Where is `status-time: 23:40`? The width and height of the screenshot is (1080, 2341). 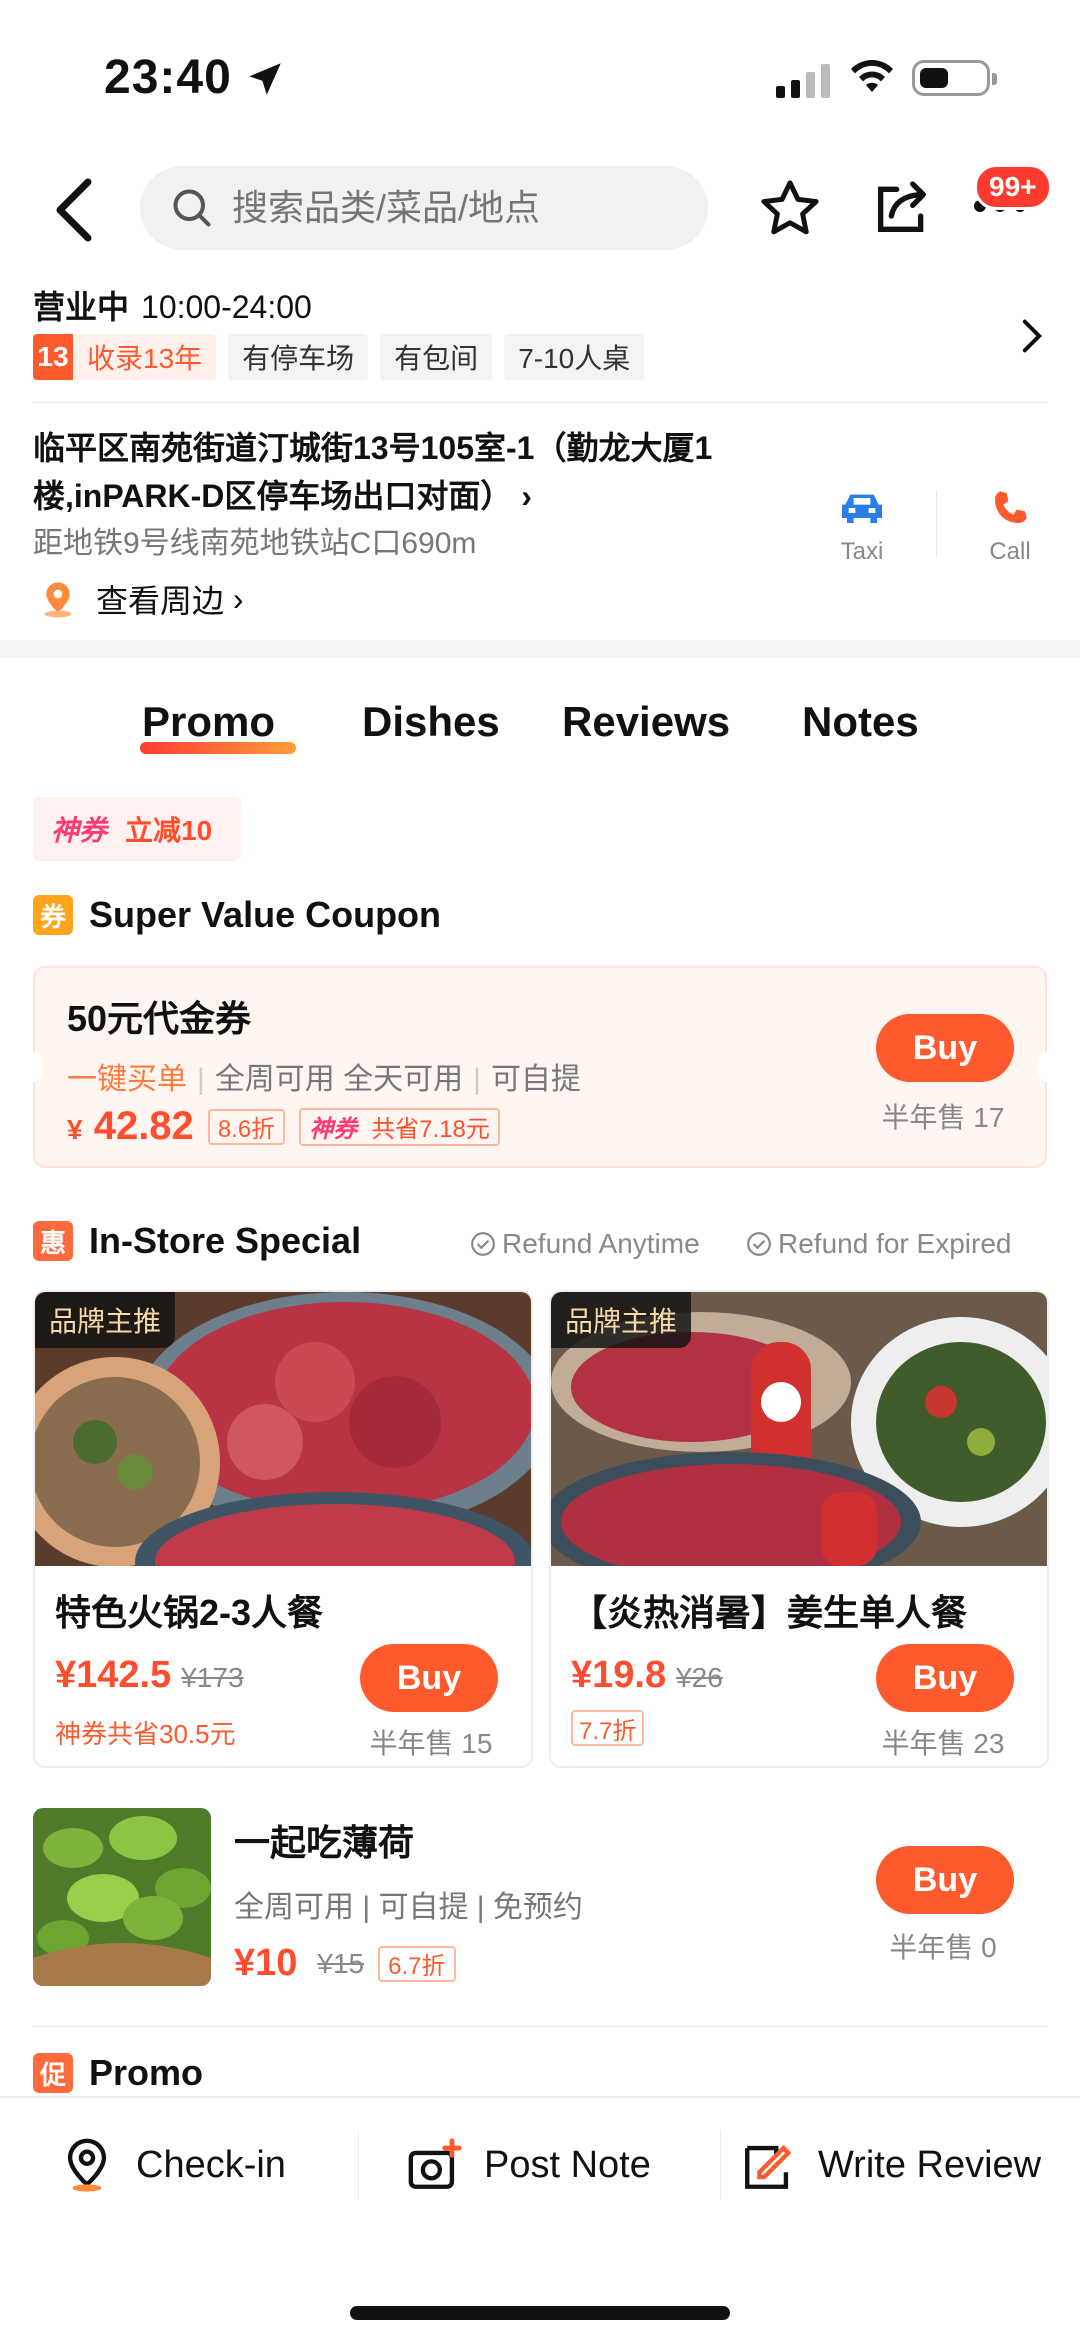 status-time: 23:40 is located at coordinates (168, 77).